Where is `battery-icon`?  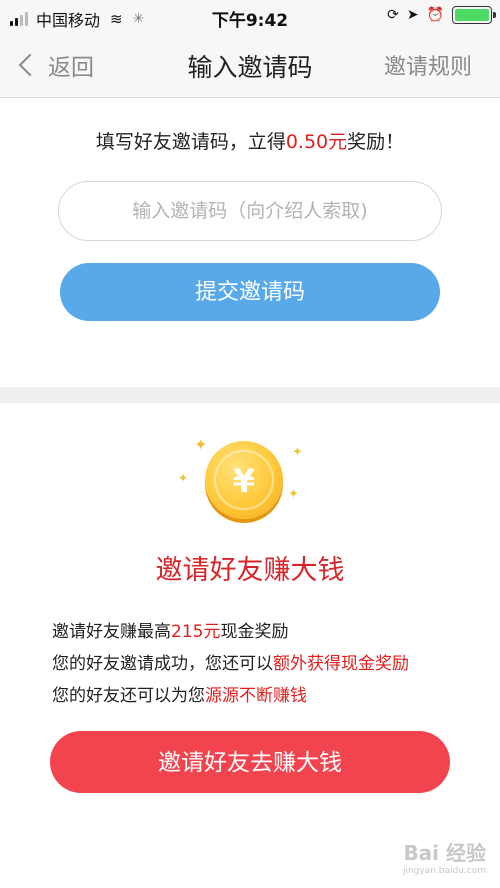
battery-icon is located at coordinates (474, 15).